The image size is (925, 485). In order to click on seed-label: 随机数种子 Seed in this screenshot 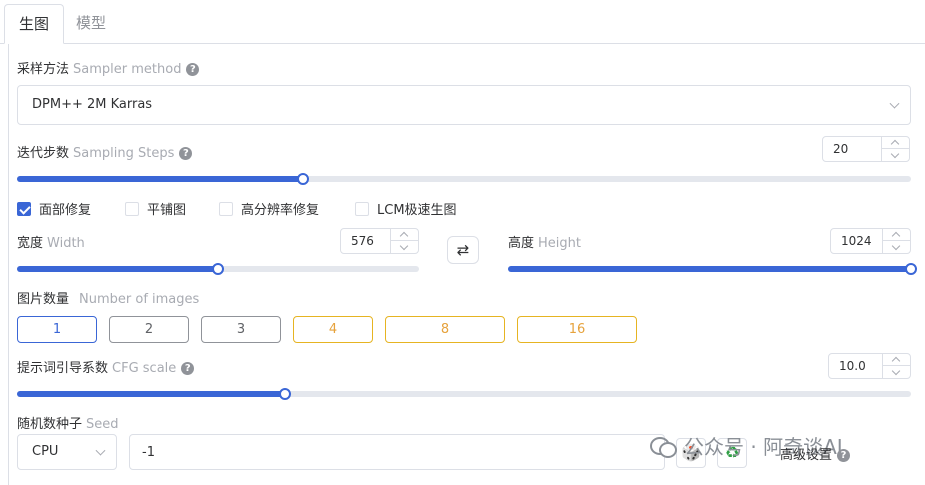, I will do `click(68, 422)`.